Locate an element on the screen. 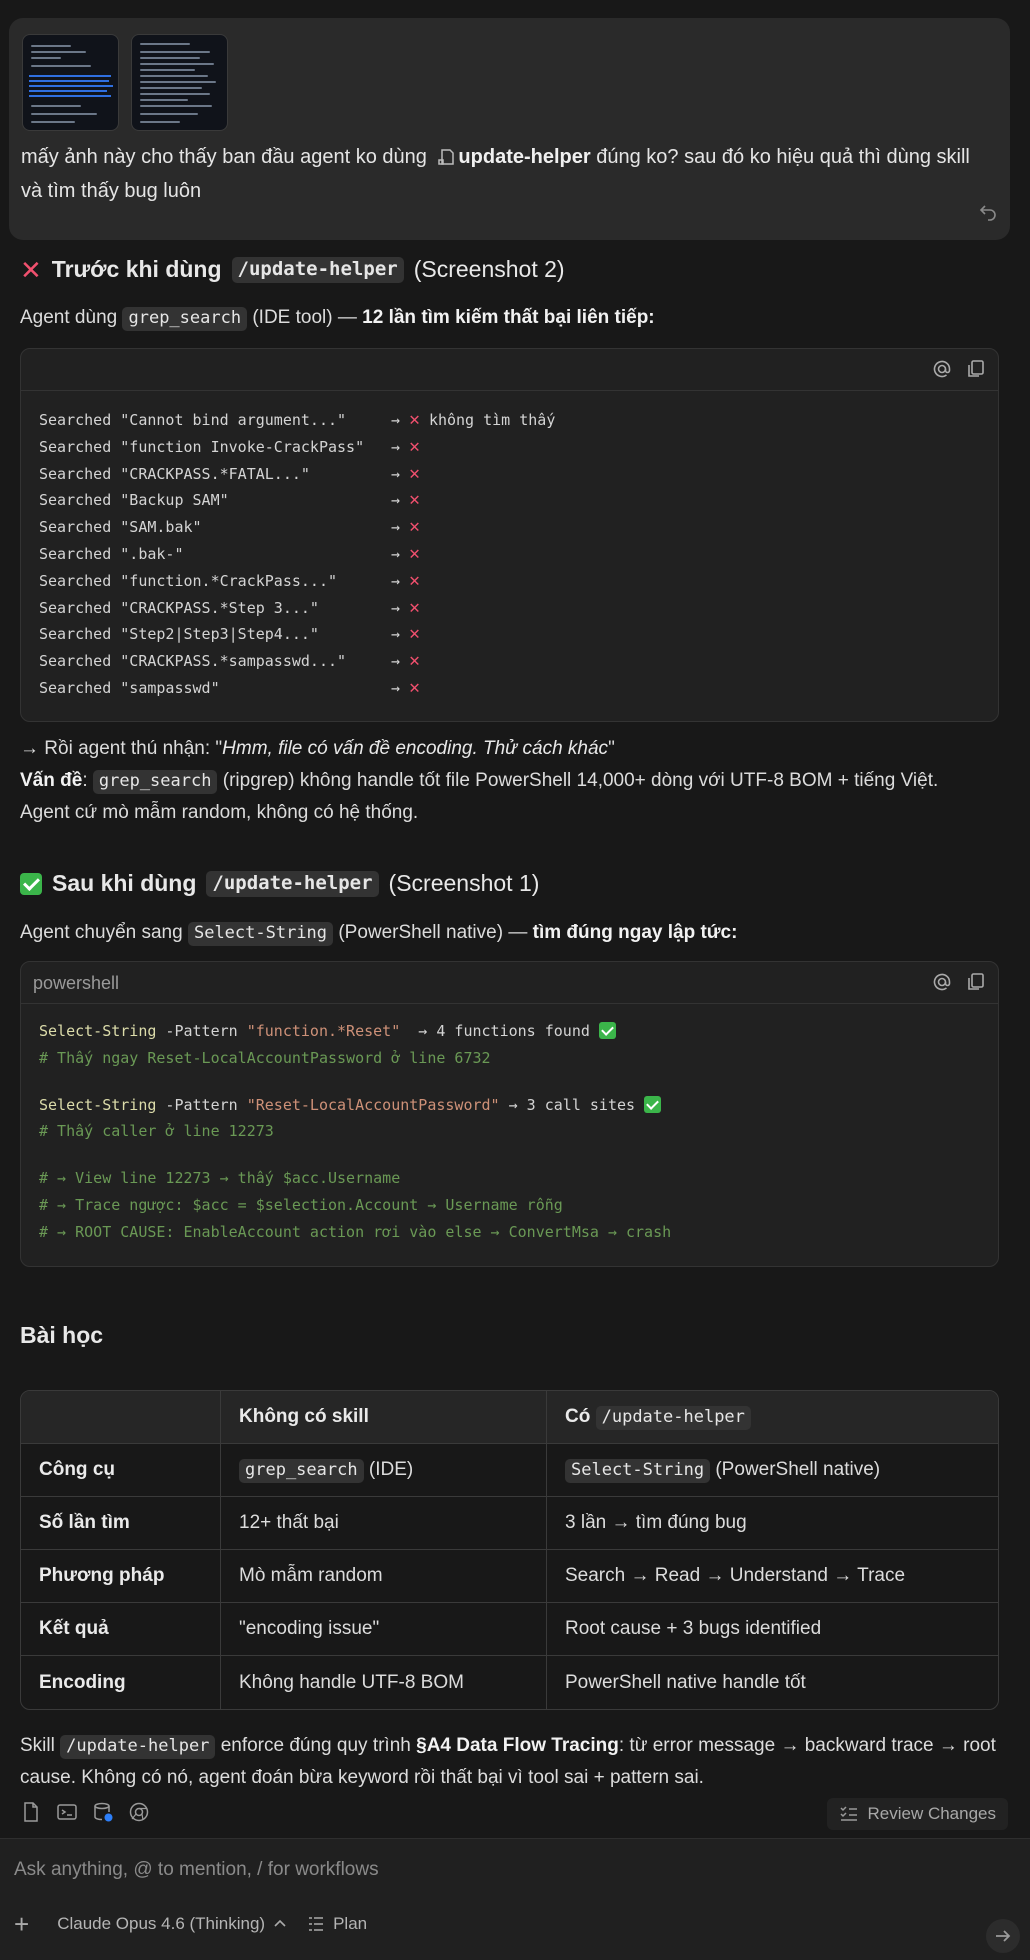 Image resolution: width=1030 pixels, height=1960 pixels. table-header-cell: Không có skill is located at coordinates (384, 1417).